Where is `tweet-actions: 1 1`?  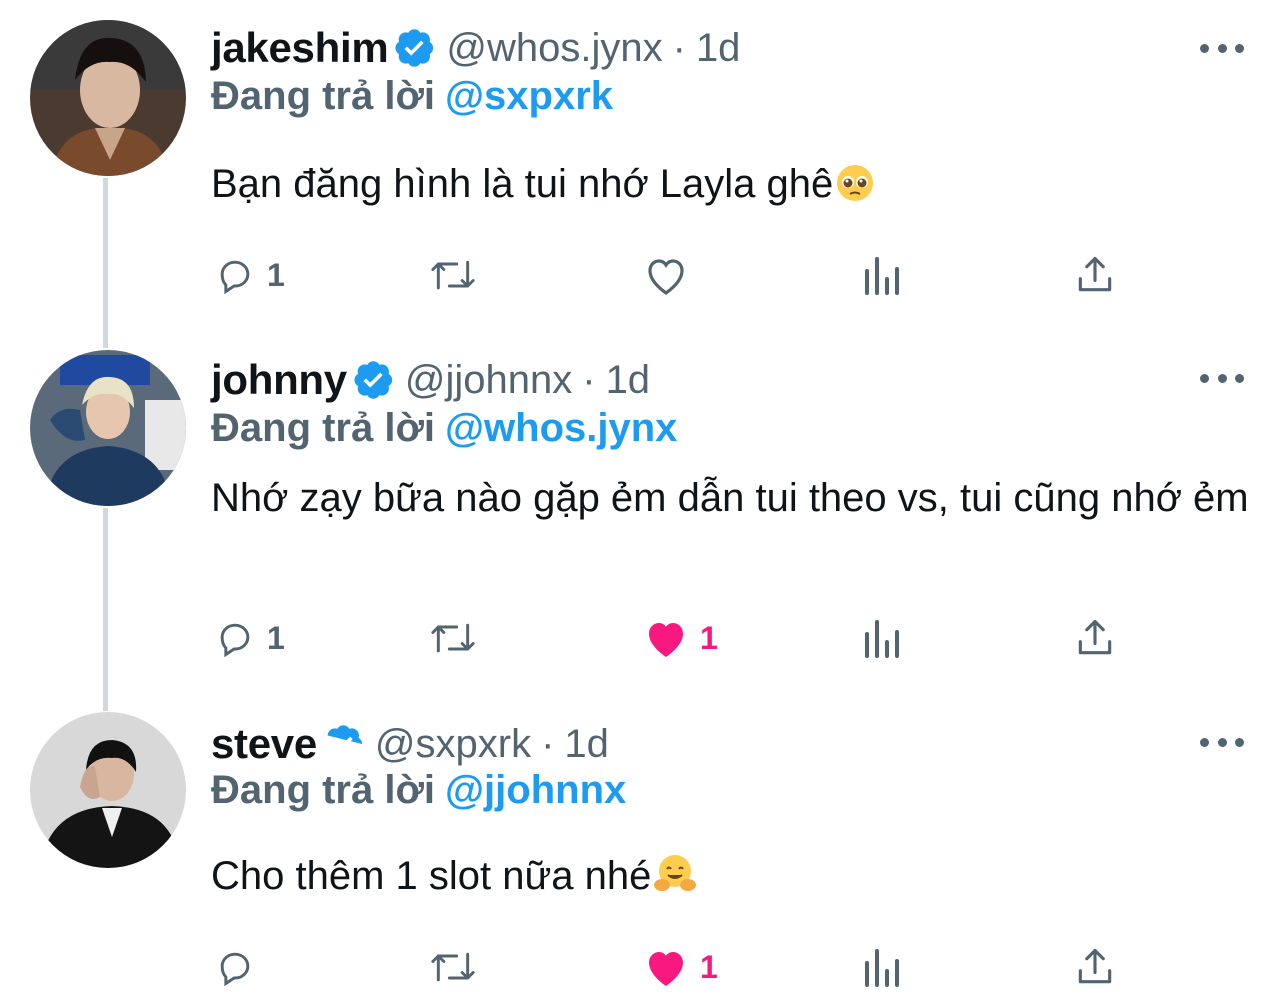 tweet-actions: 1 1 is located at coordinates (642, 638).